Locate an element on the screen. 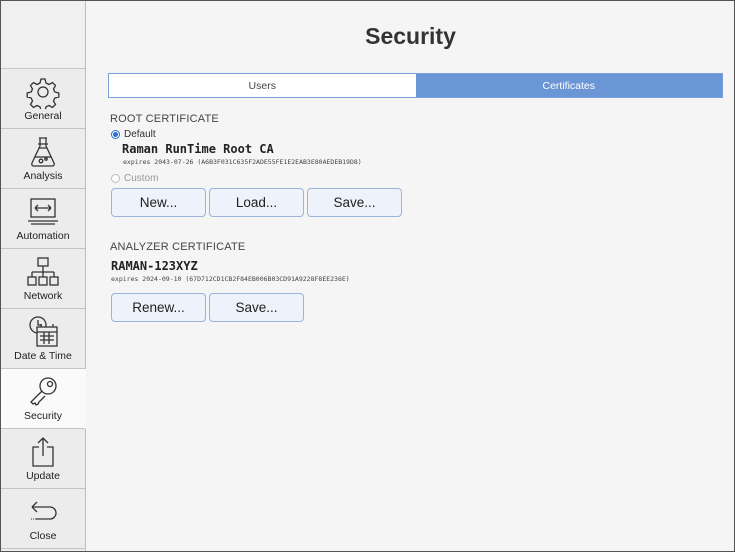 This screenshot has width=735, height=552. sidebar-item-security: Security is located at coordinates (43, 399).